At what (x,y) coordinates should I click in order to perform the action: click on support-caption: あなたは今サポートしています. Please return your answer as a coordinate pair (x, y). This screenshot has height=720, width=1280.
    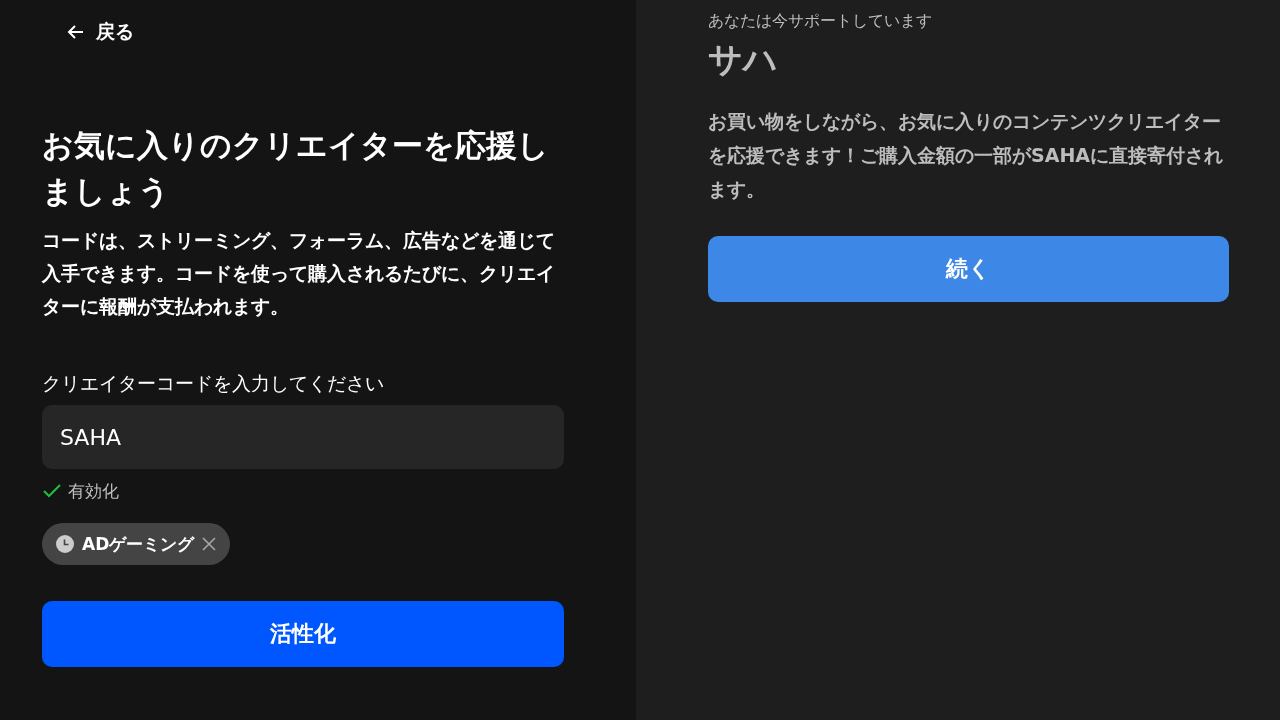
    Looking at the image, I should click on (820, 21).